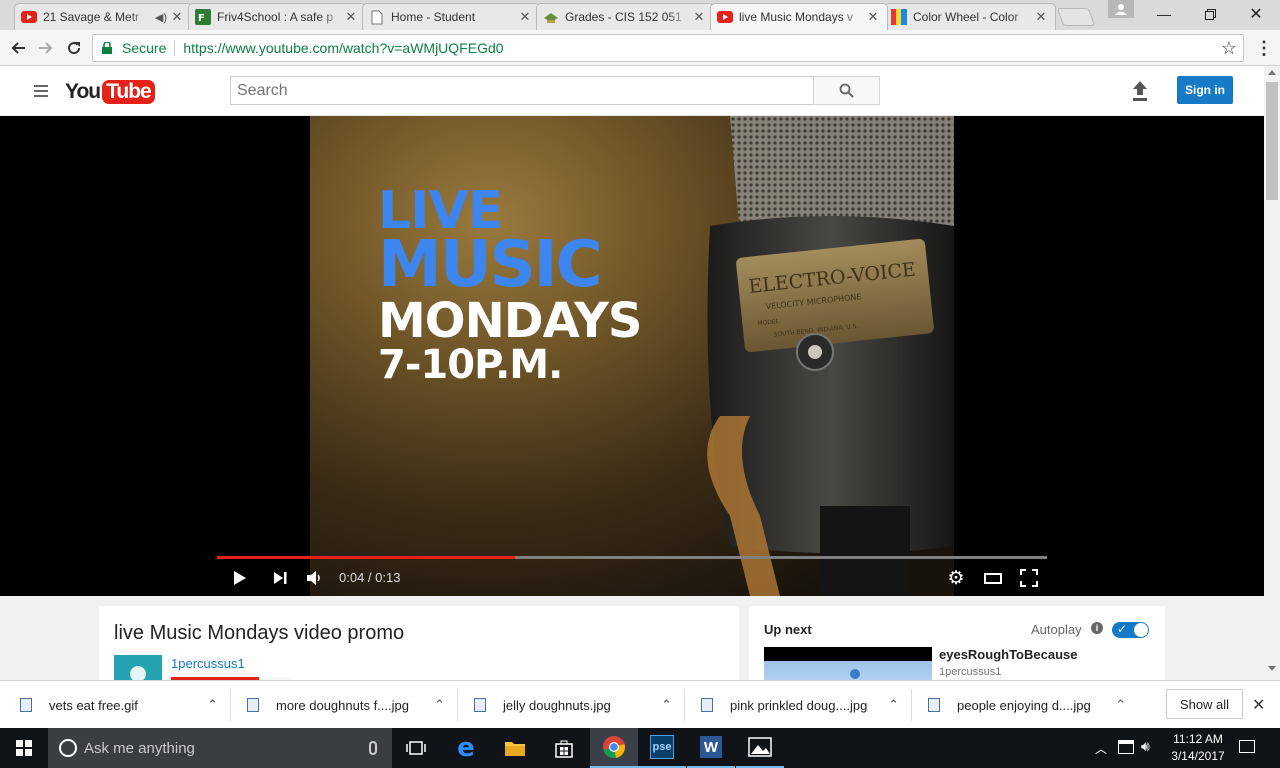 Image resolution: width=1280 pixels, height=768 pixels. What do you see at coordinates (91, 17) in the screenshot?
I see `tab-title: 21 Savage & Metr` at bounding box center [91, 17].